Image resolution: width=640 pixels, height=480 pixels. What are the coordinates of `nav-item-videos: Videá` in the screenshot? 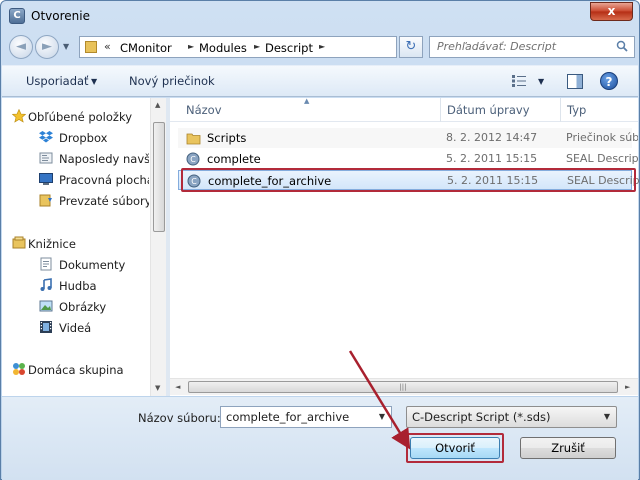 It's located at (104, 328).